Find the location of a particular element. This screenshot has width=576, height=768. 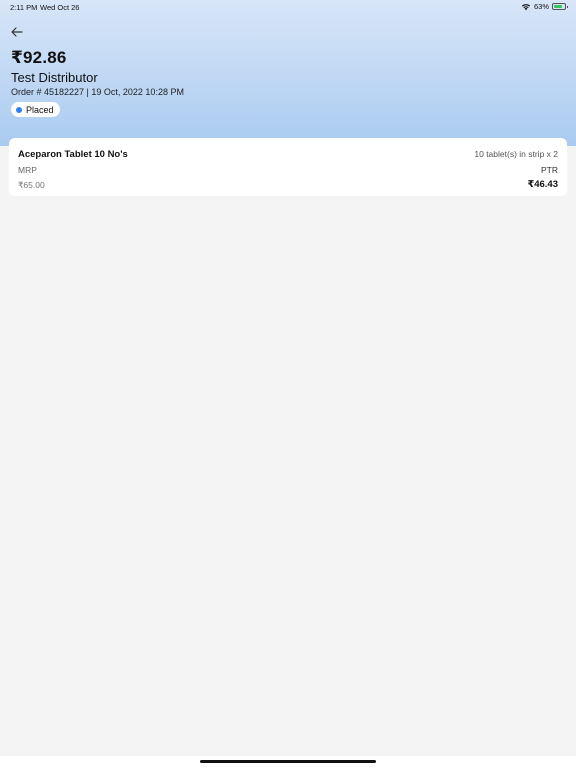

arrow-left-icon is located at coordinates (17, 32).